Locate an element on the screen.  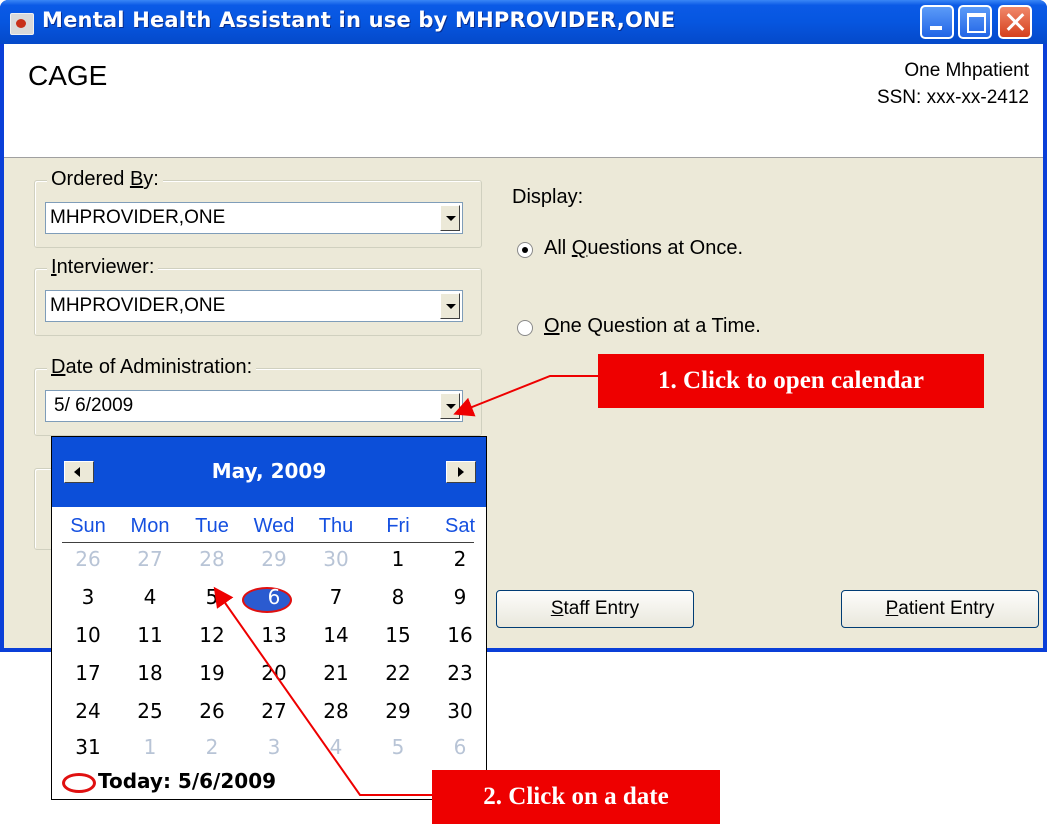
calendar-day: 8 is located at coordinates (398, 597).